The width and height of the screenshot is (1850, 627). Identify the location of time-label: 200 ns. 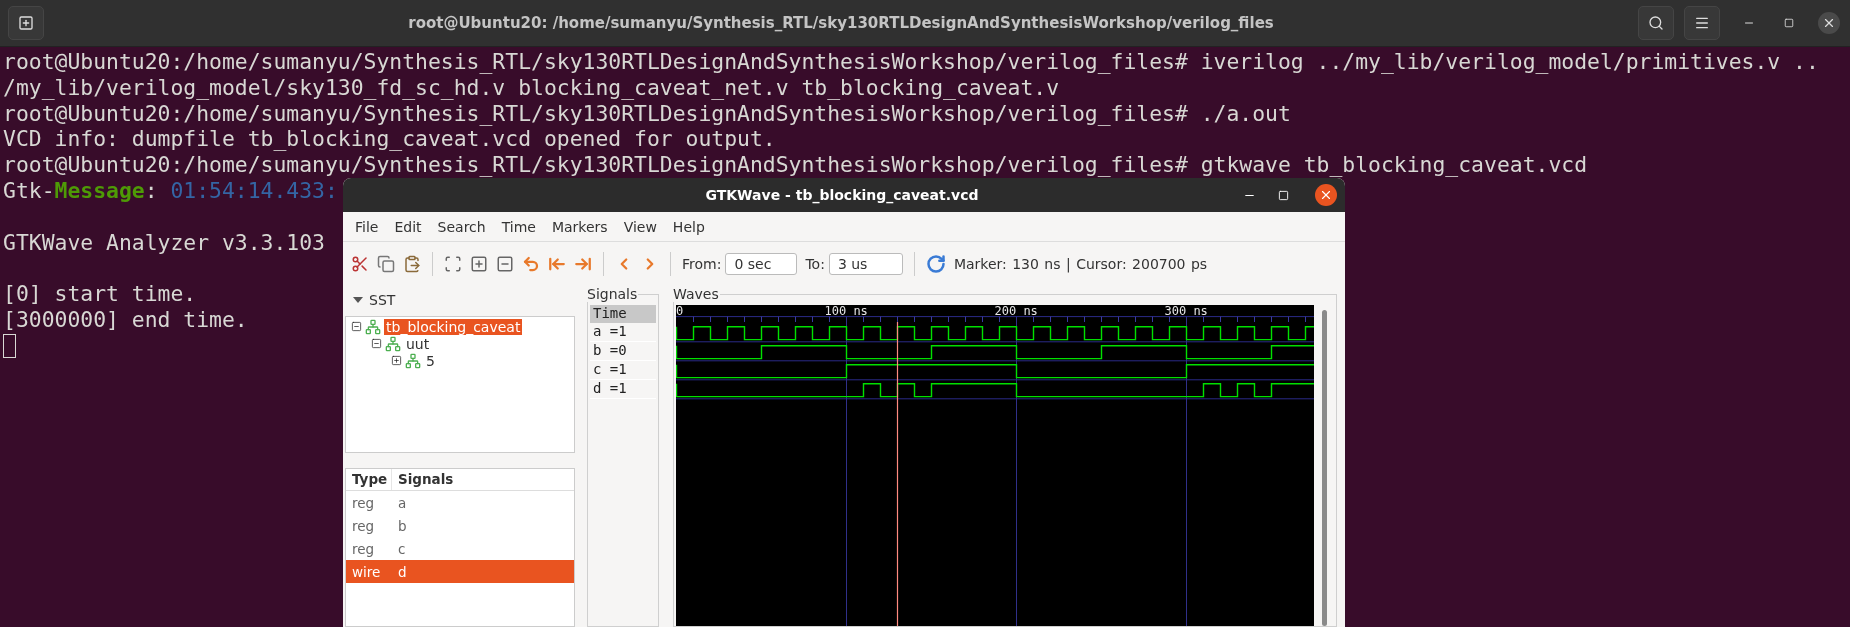
(1016, 311).